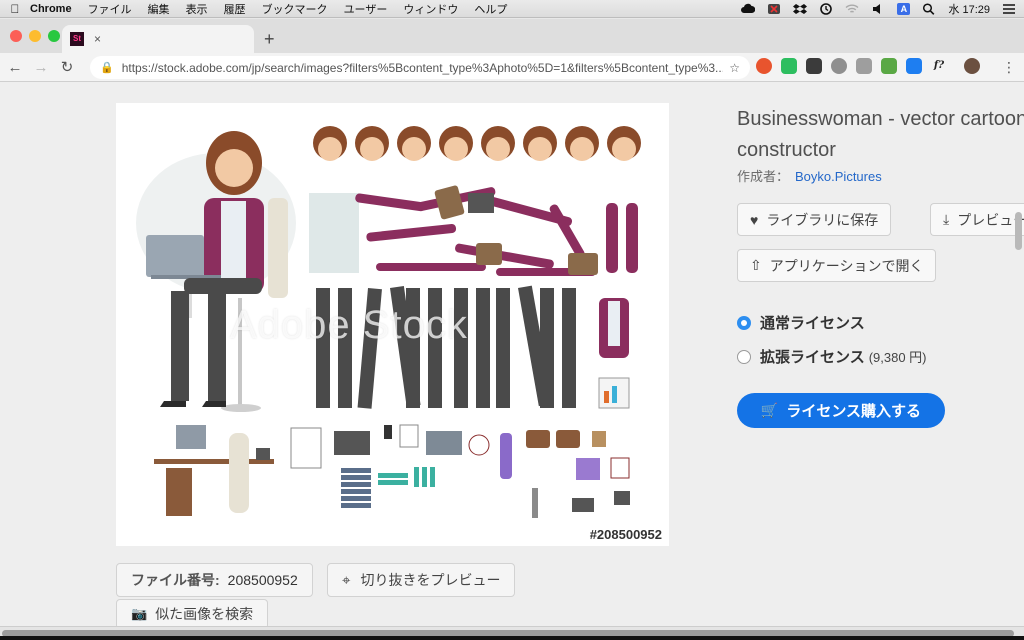 This screenshot has height=640, width=1024. I want to click on open-in-app-label: アプリケーションで開く, so click(846, 265).